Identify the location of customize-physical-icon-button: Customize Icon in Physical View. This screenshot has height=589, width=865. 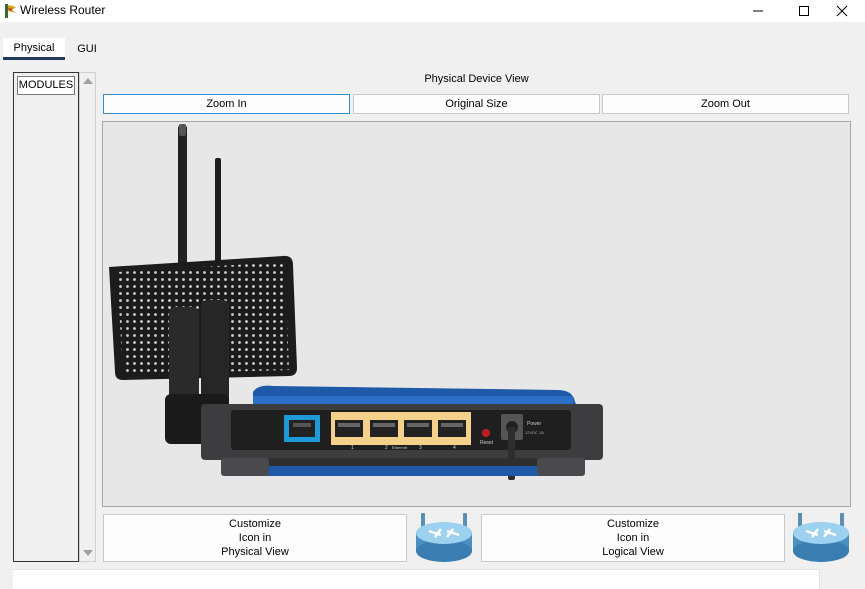
(255, 538).